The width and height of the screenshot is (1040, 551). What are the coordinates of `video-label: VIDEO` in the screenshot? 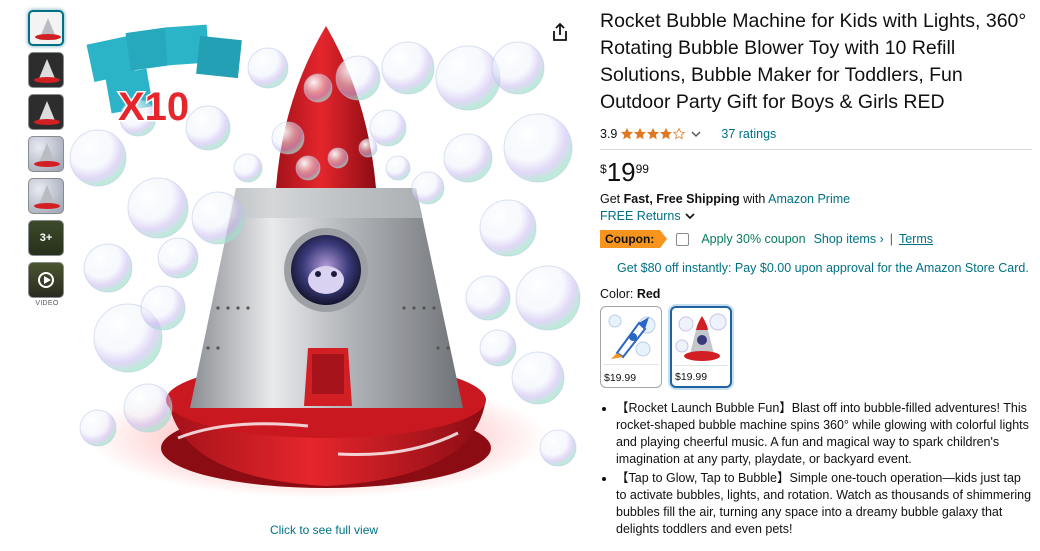 It's located at (47, 303).